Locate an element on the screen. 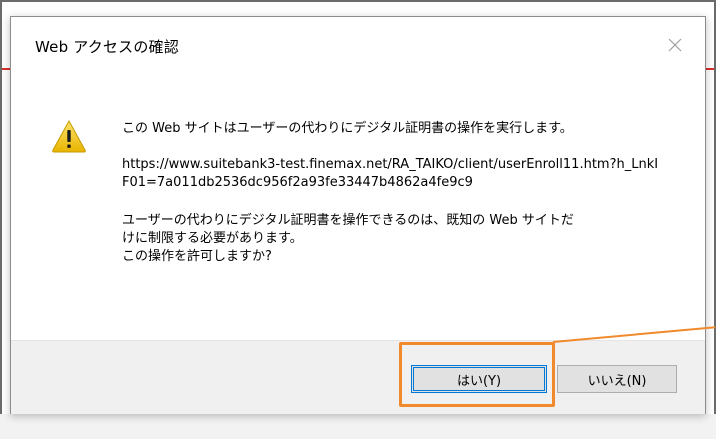 Image resolution: width=716 pixels, height=439 pixels. no-button: いいえ(N) is located at coordinates (617, 379).